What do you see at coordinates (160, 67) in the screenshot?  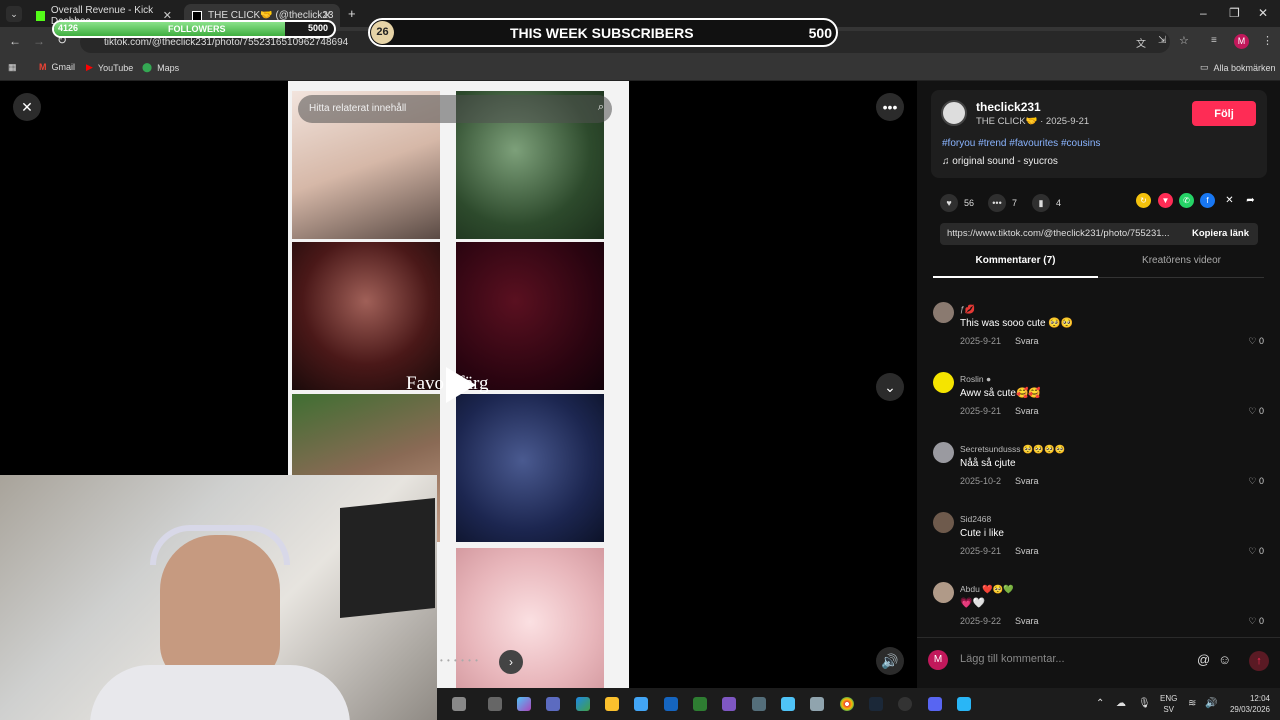 I see `bookmark-maps: ⬤ Maps` at bounding box center [160, 67].